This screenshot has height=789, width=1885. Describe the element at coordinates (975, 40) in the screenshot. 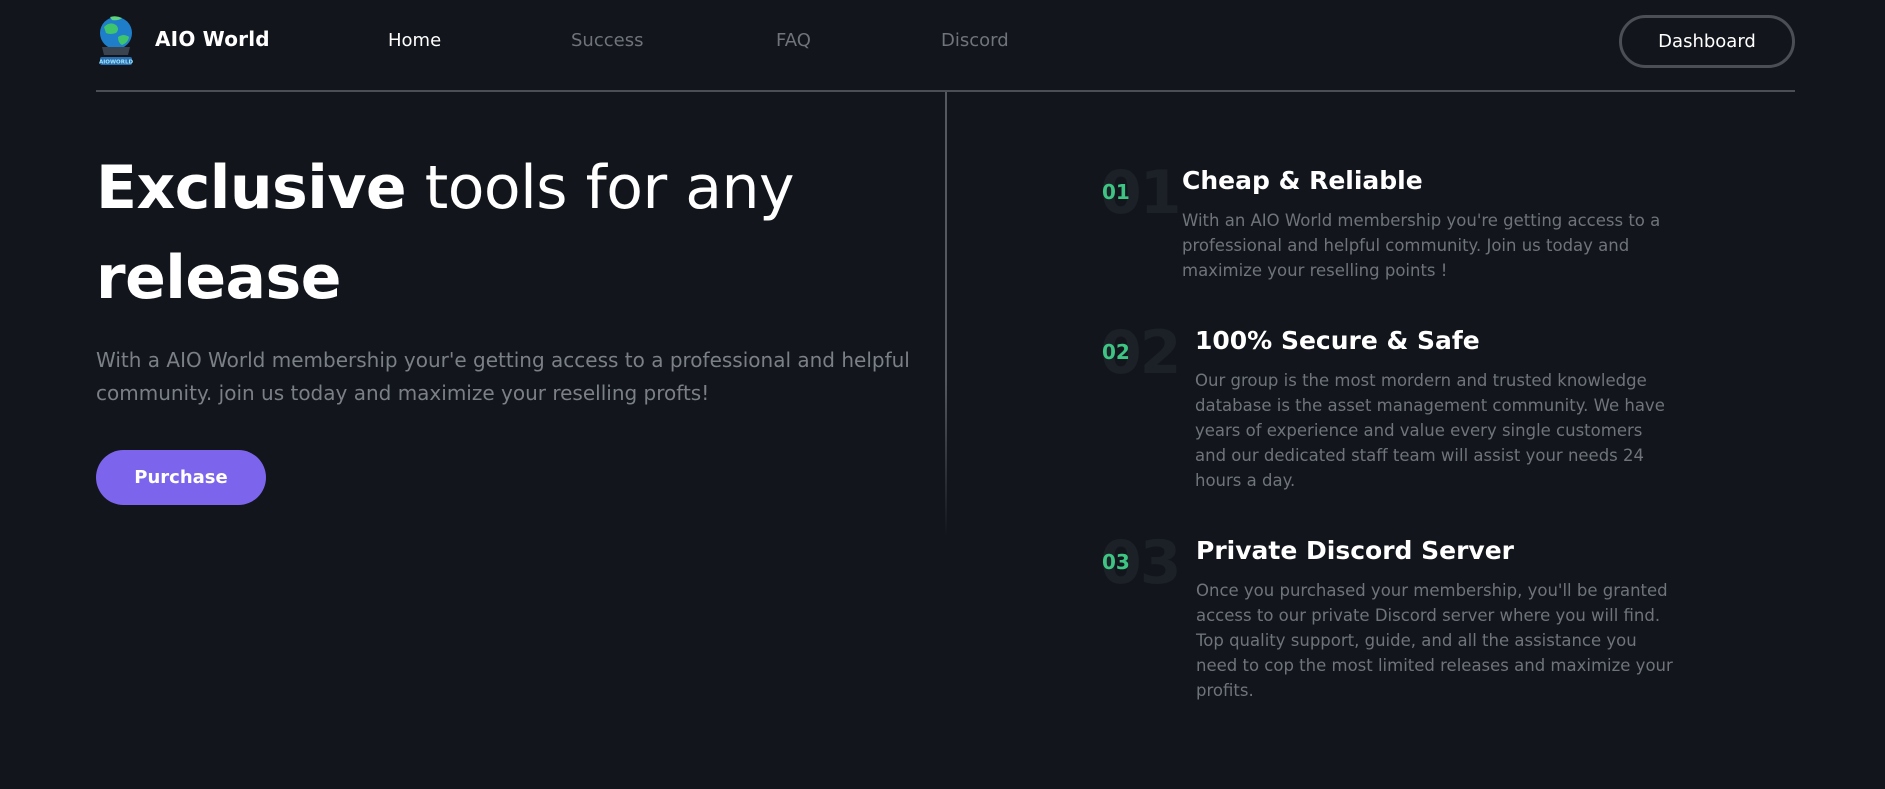

I see `nav-discord: Discord` at that location.